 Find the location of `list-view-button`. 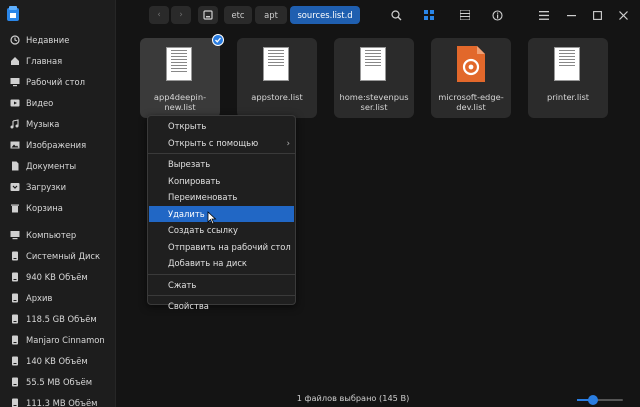

list-view-button is located at coordinates (465, 15).